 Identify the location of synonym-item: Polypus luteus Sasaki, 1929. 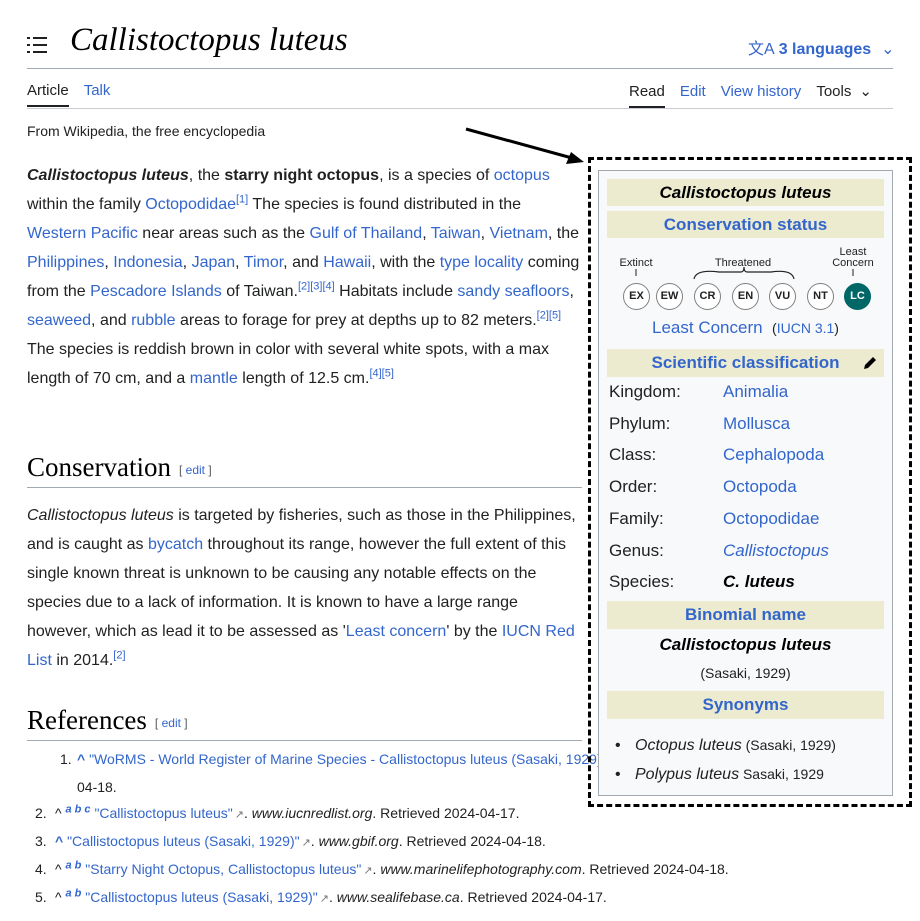
(725, 774).